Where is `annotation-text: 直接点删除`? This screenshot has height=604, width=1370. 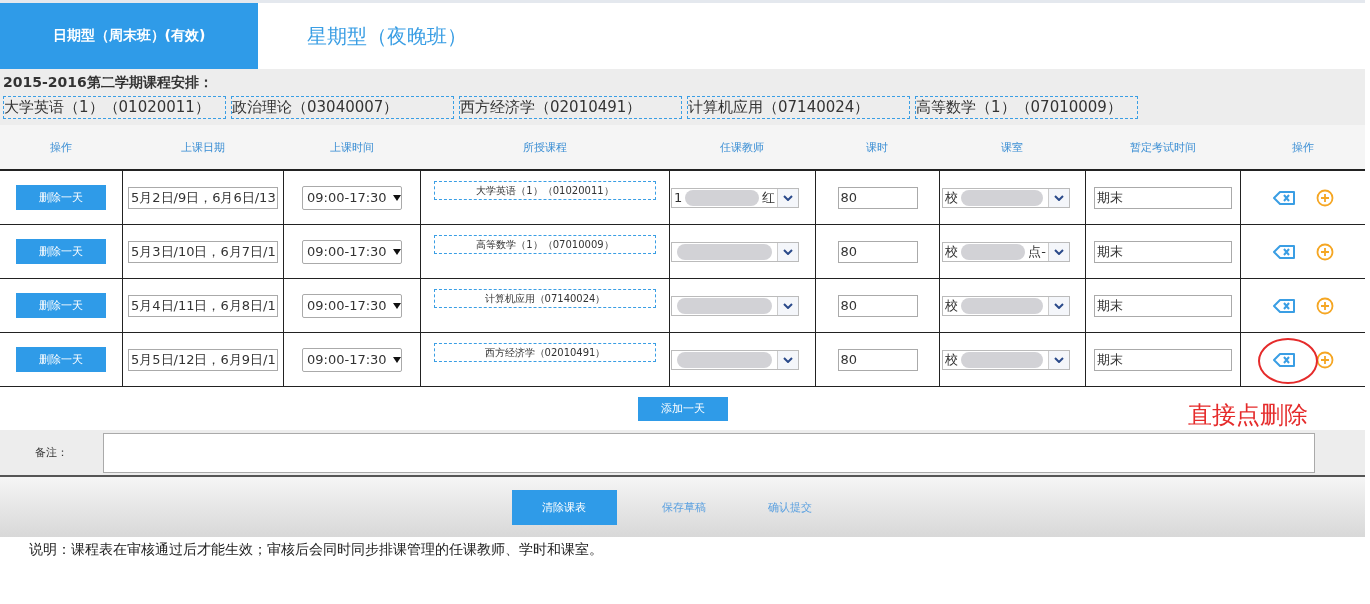
annotation-text: 直接点删除 is located at coordinates (1248, 415).